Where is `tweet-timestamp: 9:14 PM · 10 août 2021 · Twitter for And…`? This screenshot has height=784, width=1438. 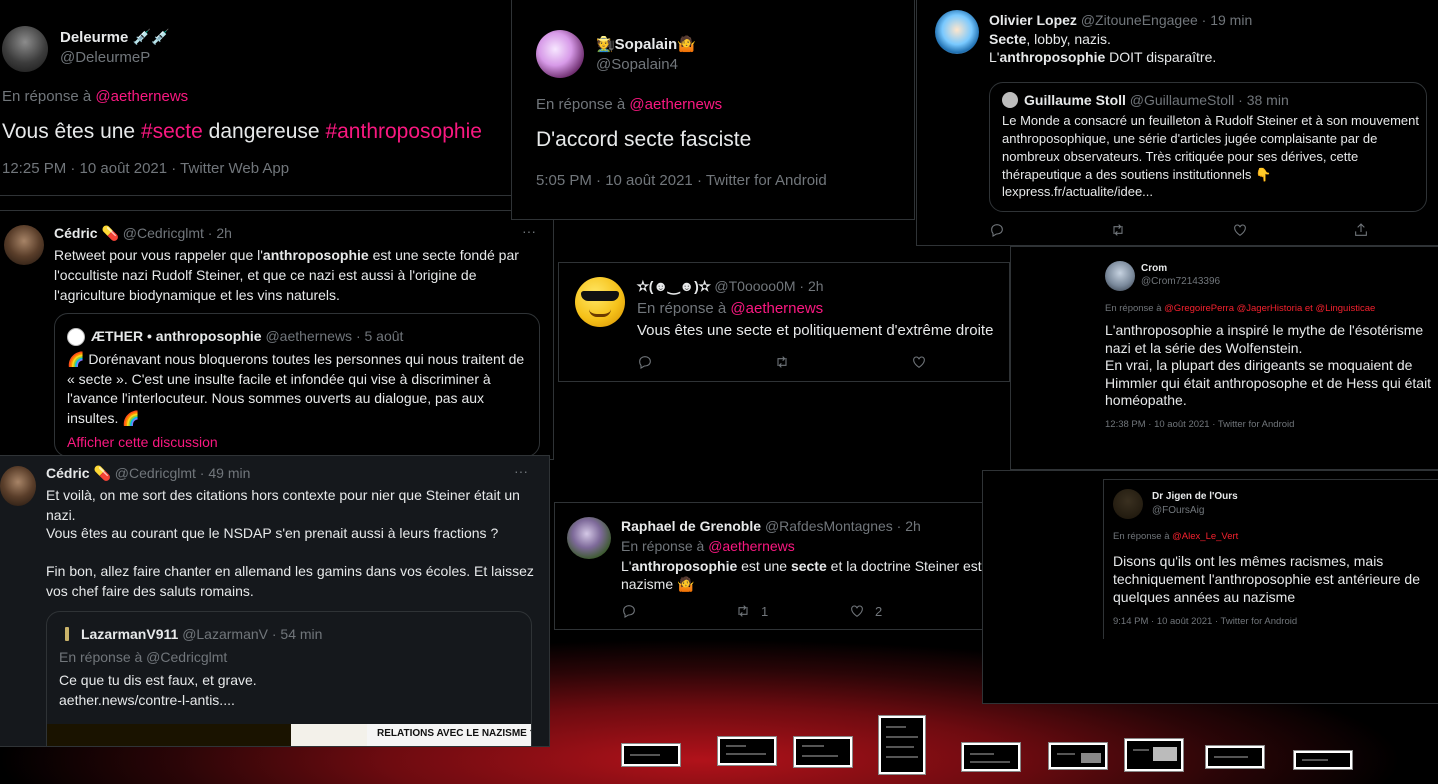
tweet-timestamp: 9:14 PM · 10 août 2021 · Twitter for And… is located at coordinates (1205, 621).